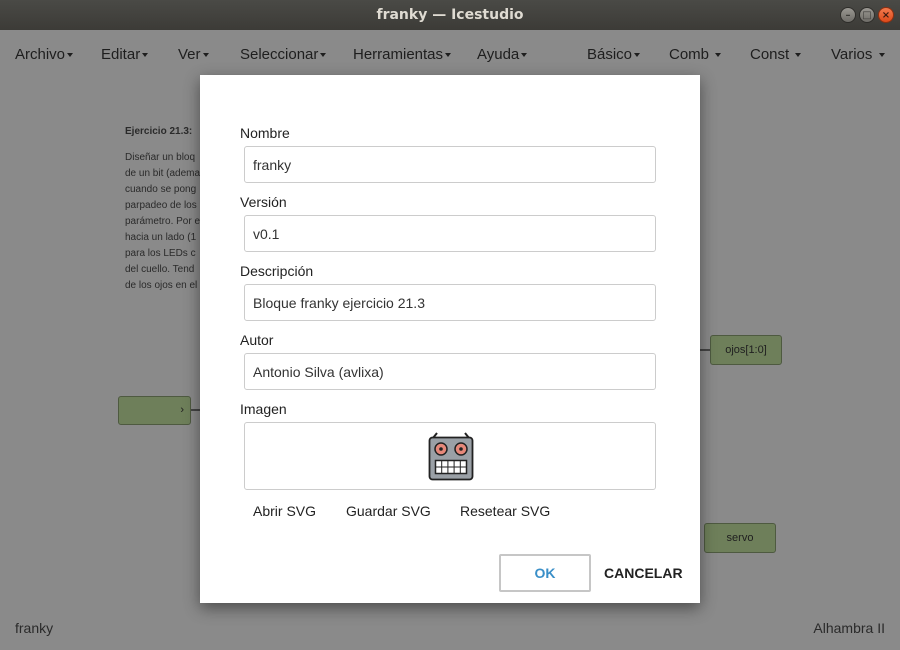  Describe the element at coordinates (160, 269) in the screenshot. I see `info-text-line: del cuello. Tend` at that location.